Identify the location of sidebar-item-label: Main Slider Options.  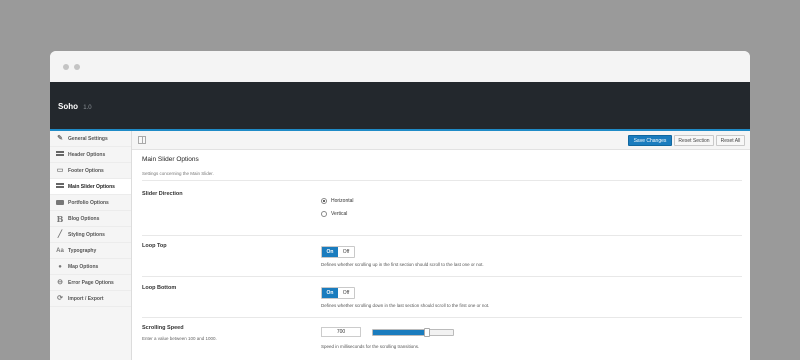
(91, 186).